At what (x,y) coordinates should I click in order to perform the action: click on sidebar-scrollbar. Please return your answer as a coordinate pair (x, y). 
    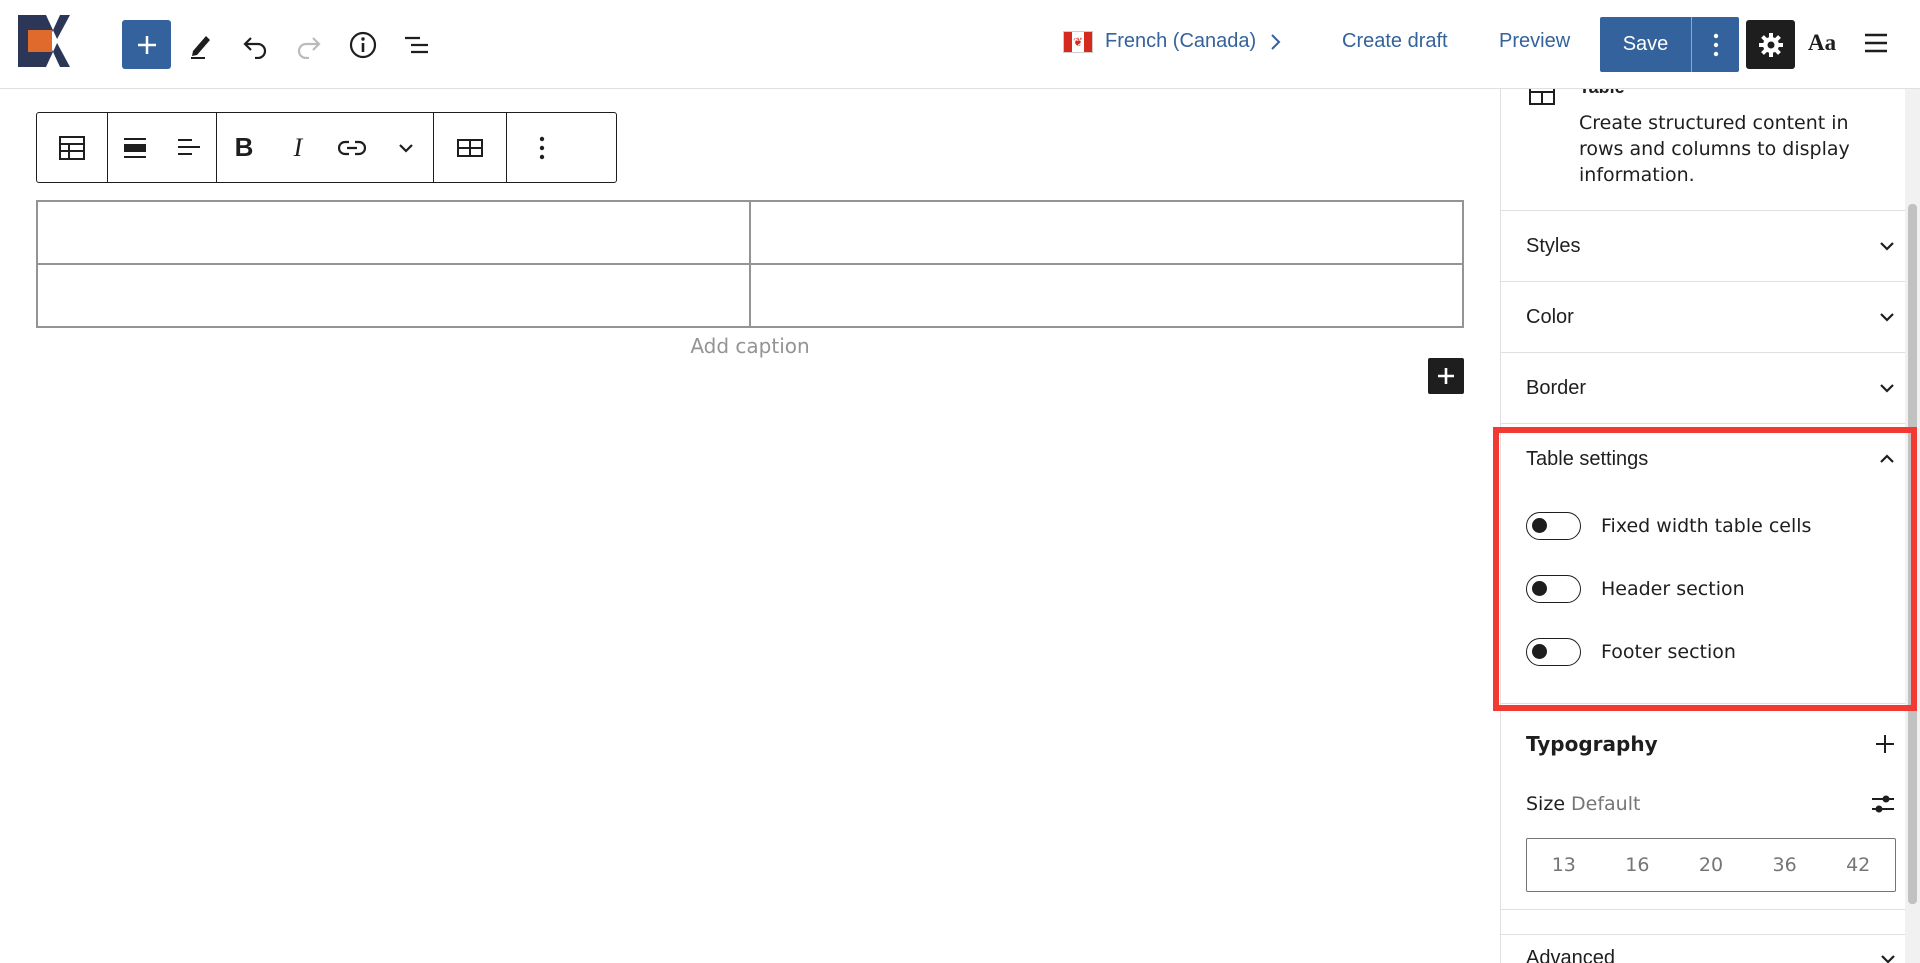
    Looking at the image, I should click on (1912, 526).